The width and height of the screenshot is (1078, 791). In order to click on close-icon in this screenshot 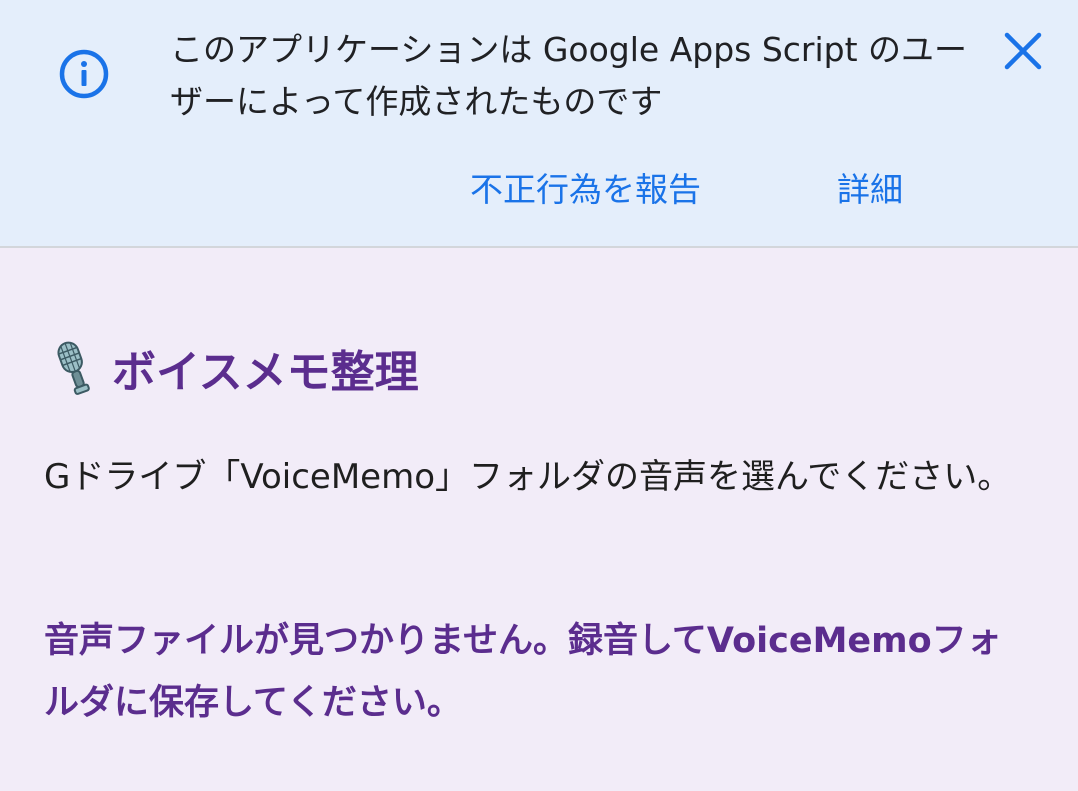, I will do `click(1023, 51)`.